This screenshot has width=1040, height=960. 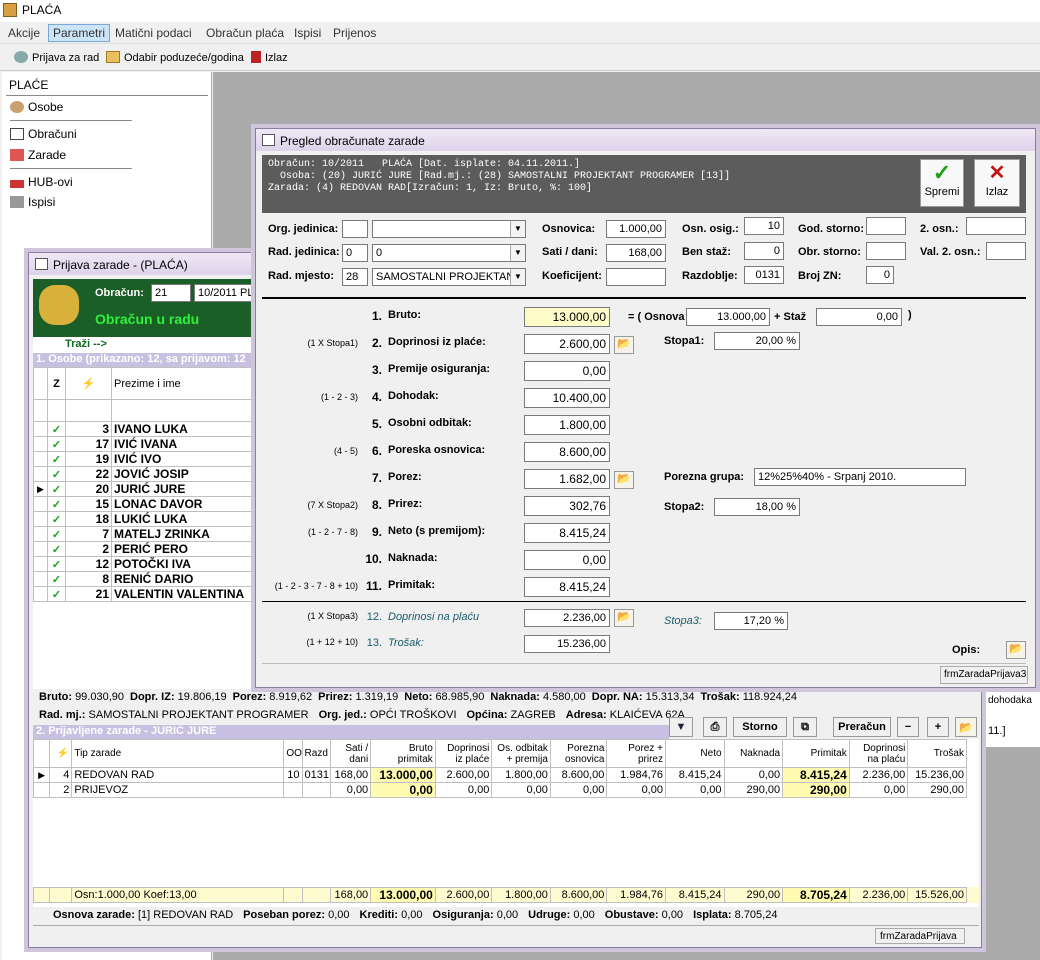 What do you see at coordinates (269, 57) in the screenshot?
I see `izlaz-toolbar-button: Izlaz` at bounding box center [269, 57].